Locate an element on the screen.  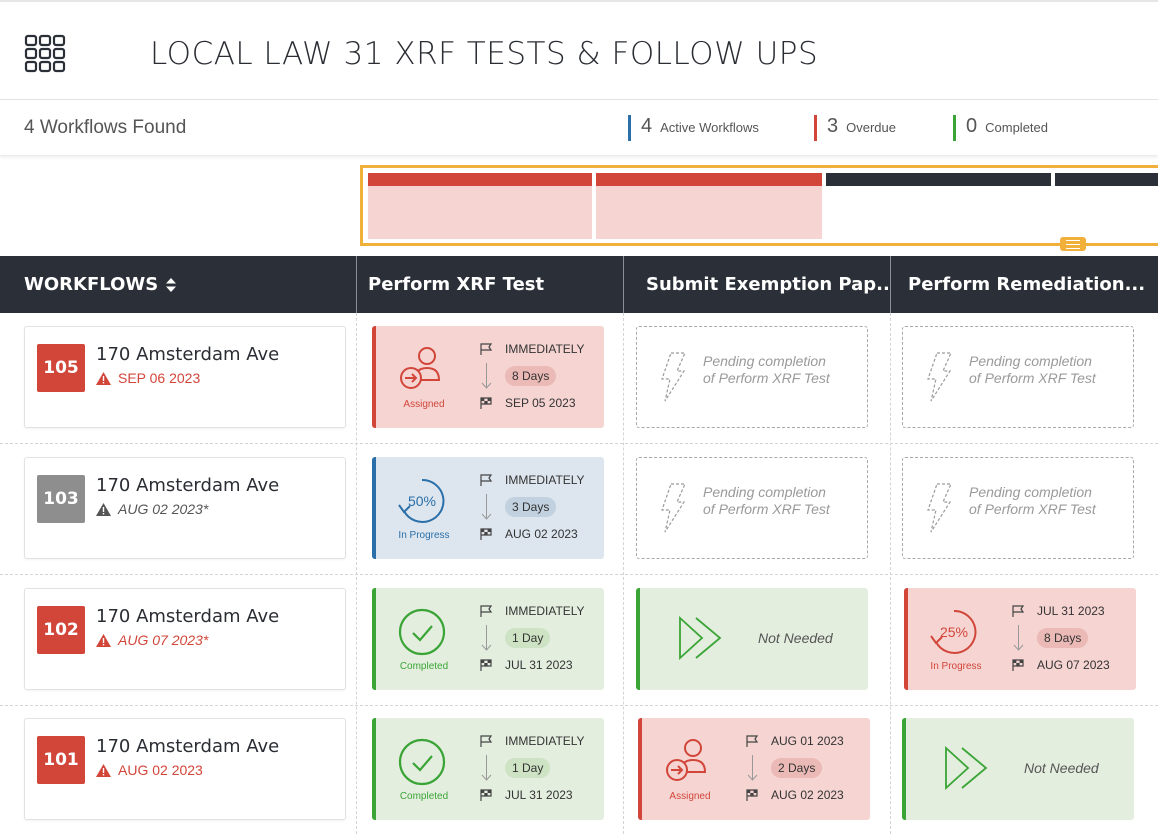
duration-pill: 3 Days is located at coordinates (531, 507).